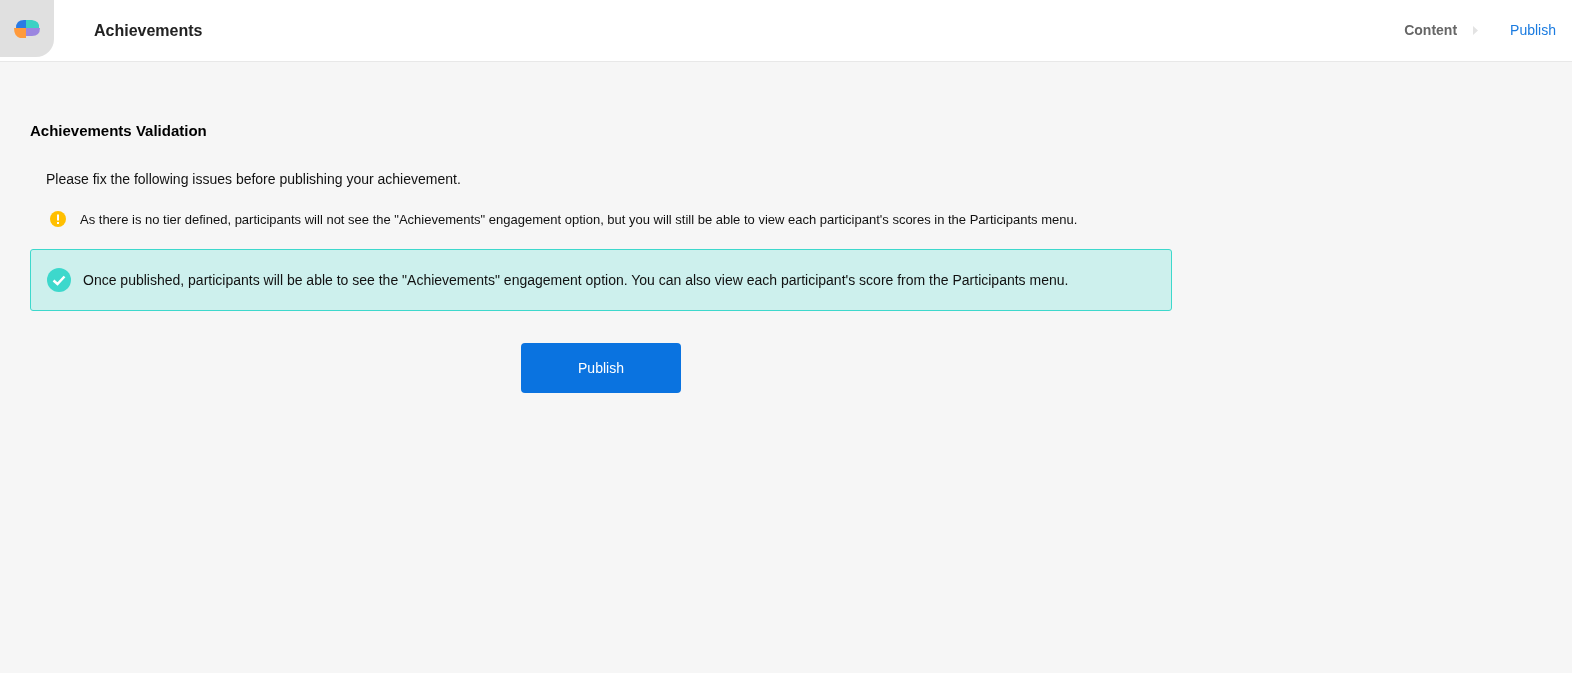 Image resolution: width=1572 pixels, height=673 pixels. I want to click on publish-button: Publish, so click(601, 368).